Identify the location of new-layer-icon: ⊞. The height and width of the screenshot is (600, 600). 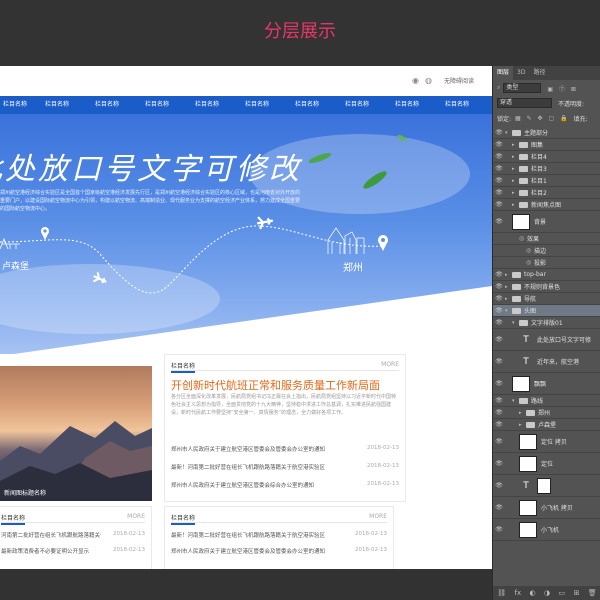
(577, 593).